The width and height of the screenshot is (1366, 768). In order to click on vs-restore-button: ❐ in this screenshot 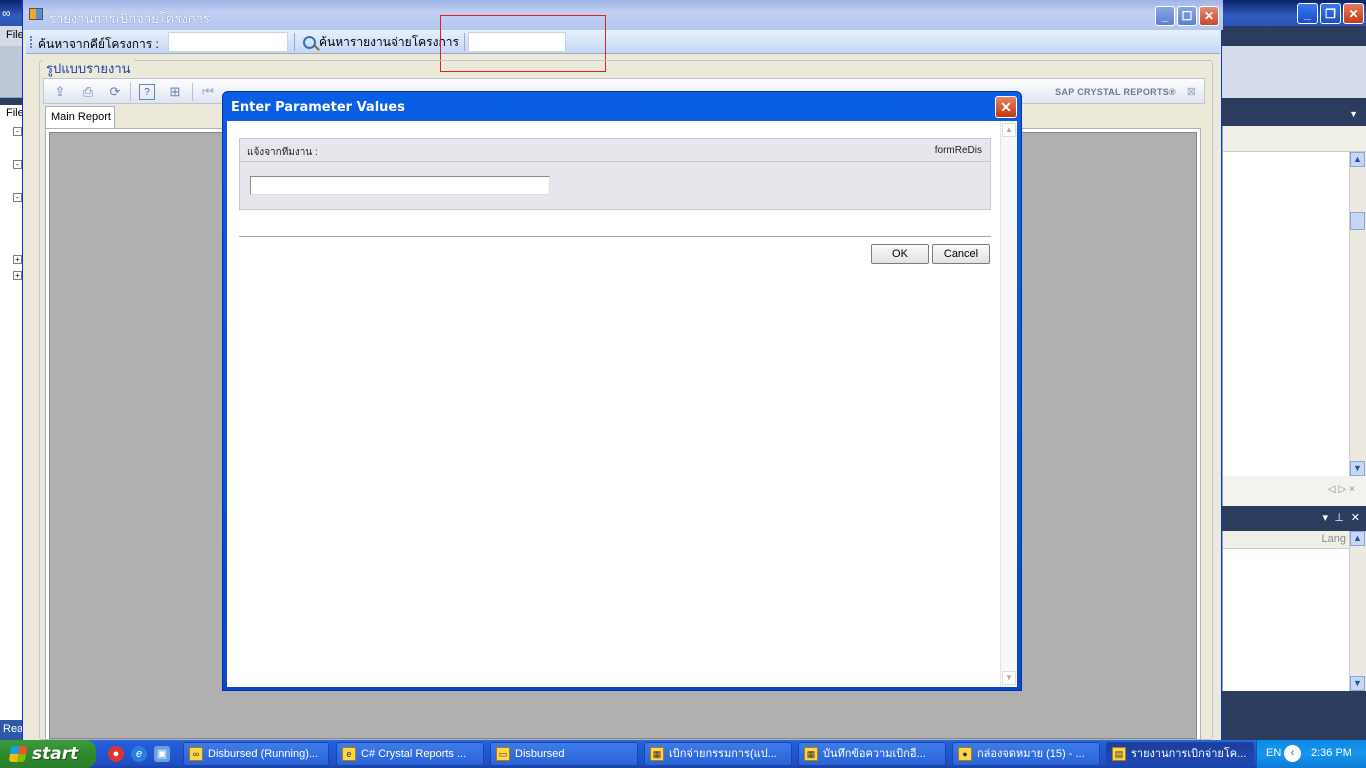, I will do `click(1330, 13)`.